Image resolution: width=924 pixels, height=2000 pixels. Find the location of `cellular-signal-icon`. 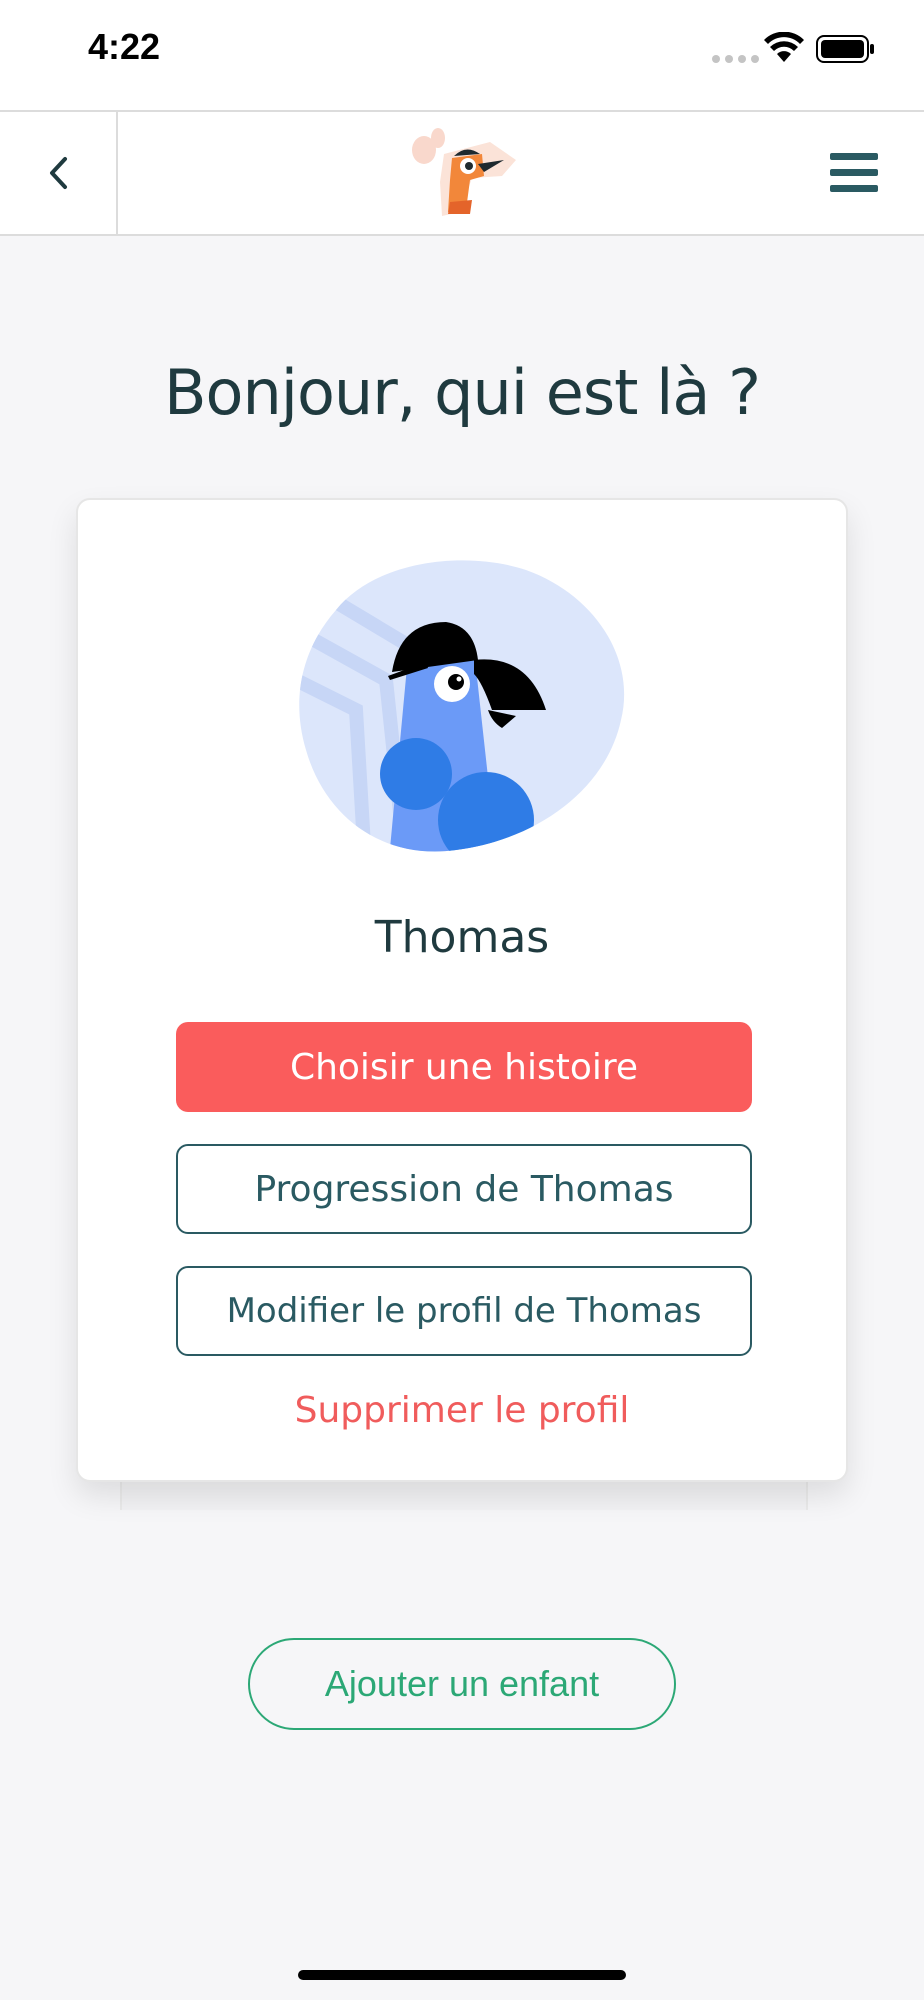

cellular-signal-icon is located at coordinates (735, 59).